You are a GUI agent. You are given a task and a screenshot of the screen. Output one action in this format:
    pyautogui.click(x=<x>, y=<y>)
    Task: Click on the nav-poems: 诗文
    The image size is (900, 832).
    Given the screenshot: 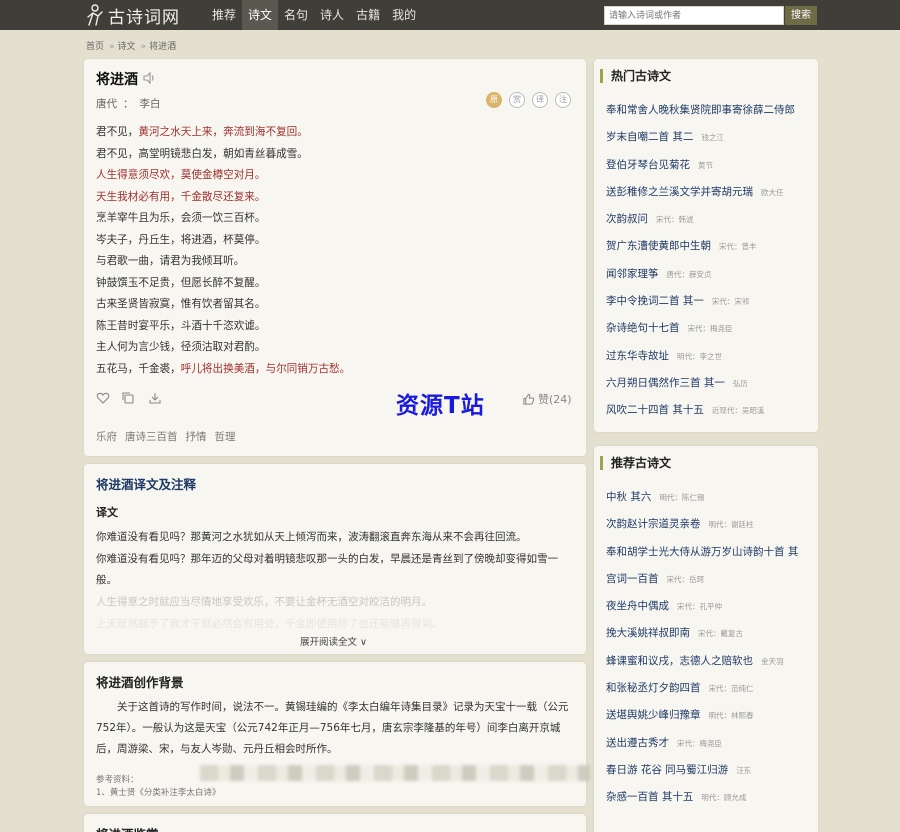 What is the action you would take?
    pyautogui.click(x=260, y=15)
    